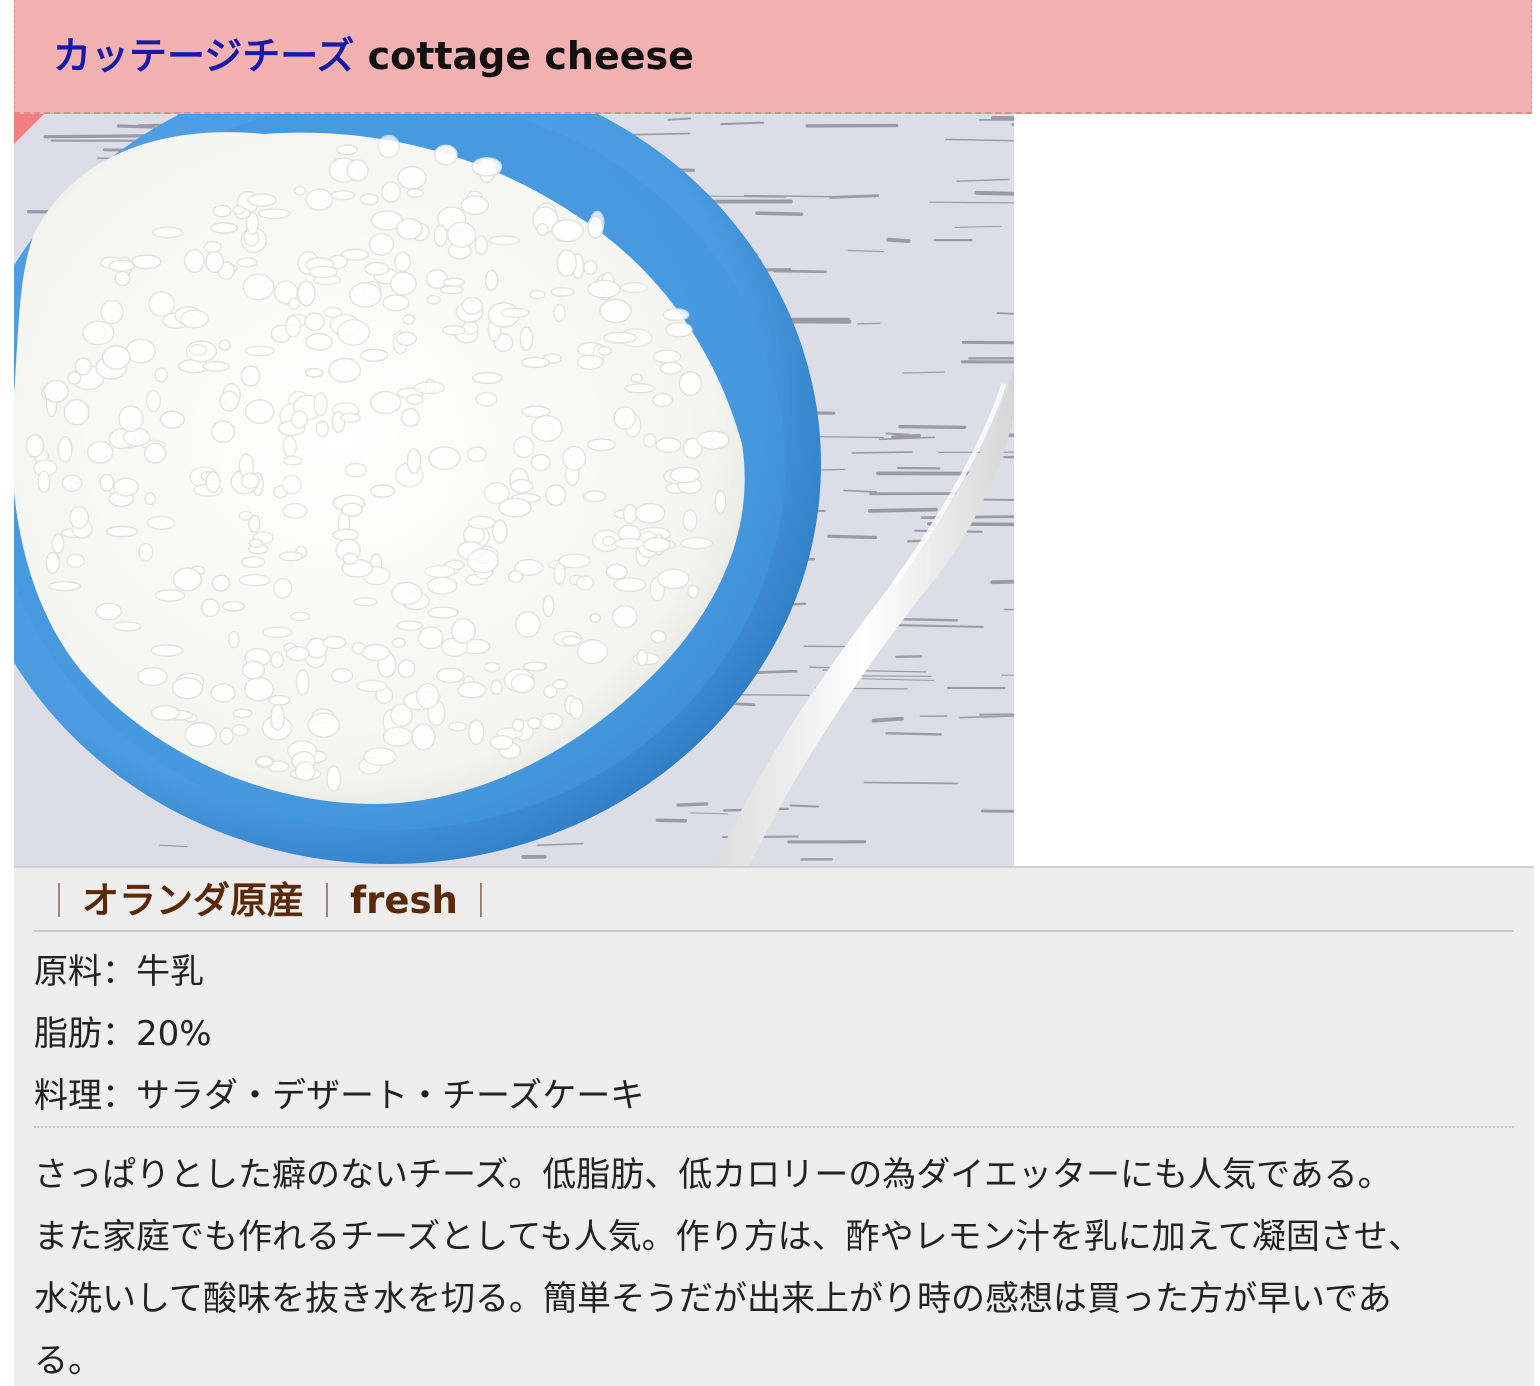  What do you see at coordinates (404, 900) in the screenshot?
I see `type-tag: fresh` at bounding box center [404, 900].